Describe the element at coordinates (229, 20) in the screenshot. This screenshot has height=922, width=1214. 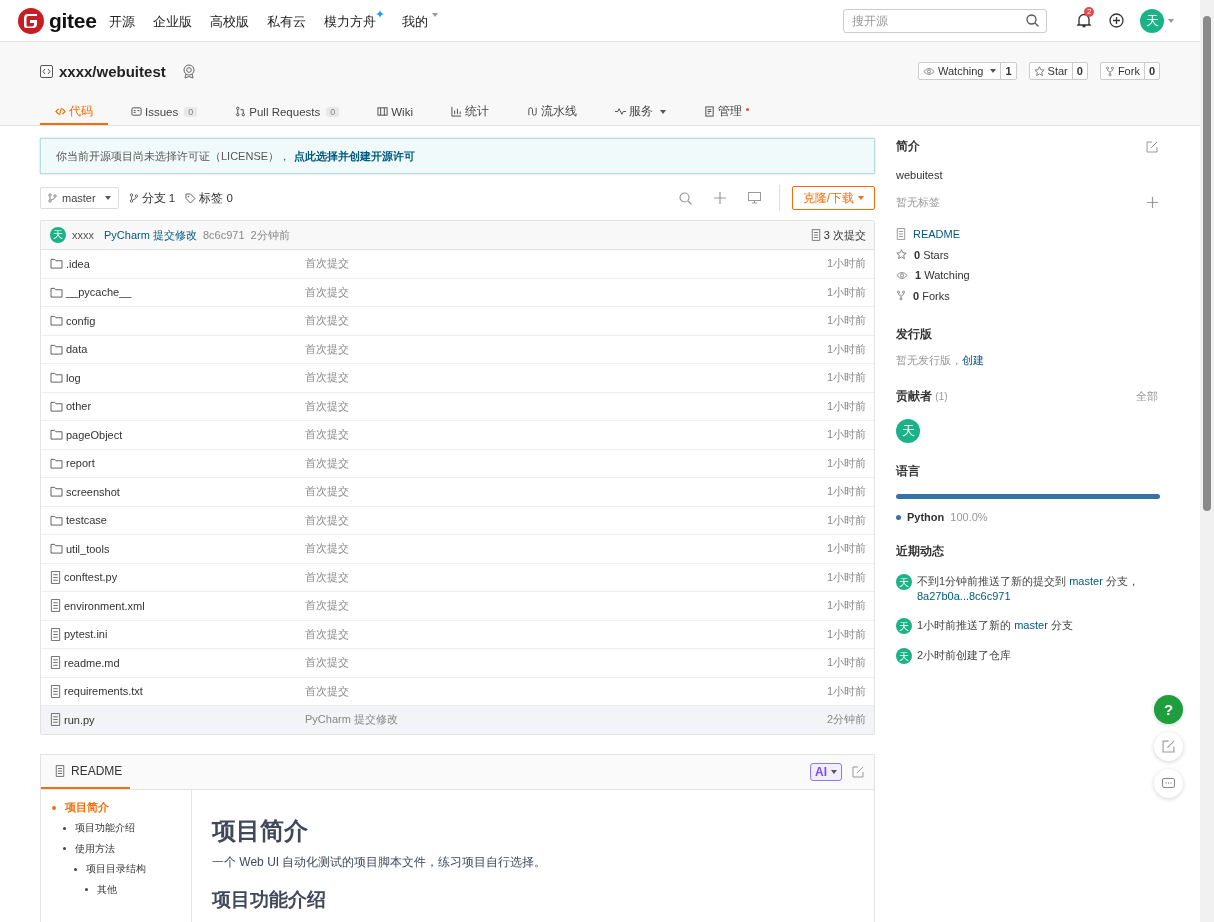
I see `nav-link: 高校版` at that location.